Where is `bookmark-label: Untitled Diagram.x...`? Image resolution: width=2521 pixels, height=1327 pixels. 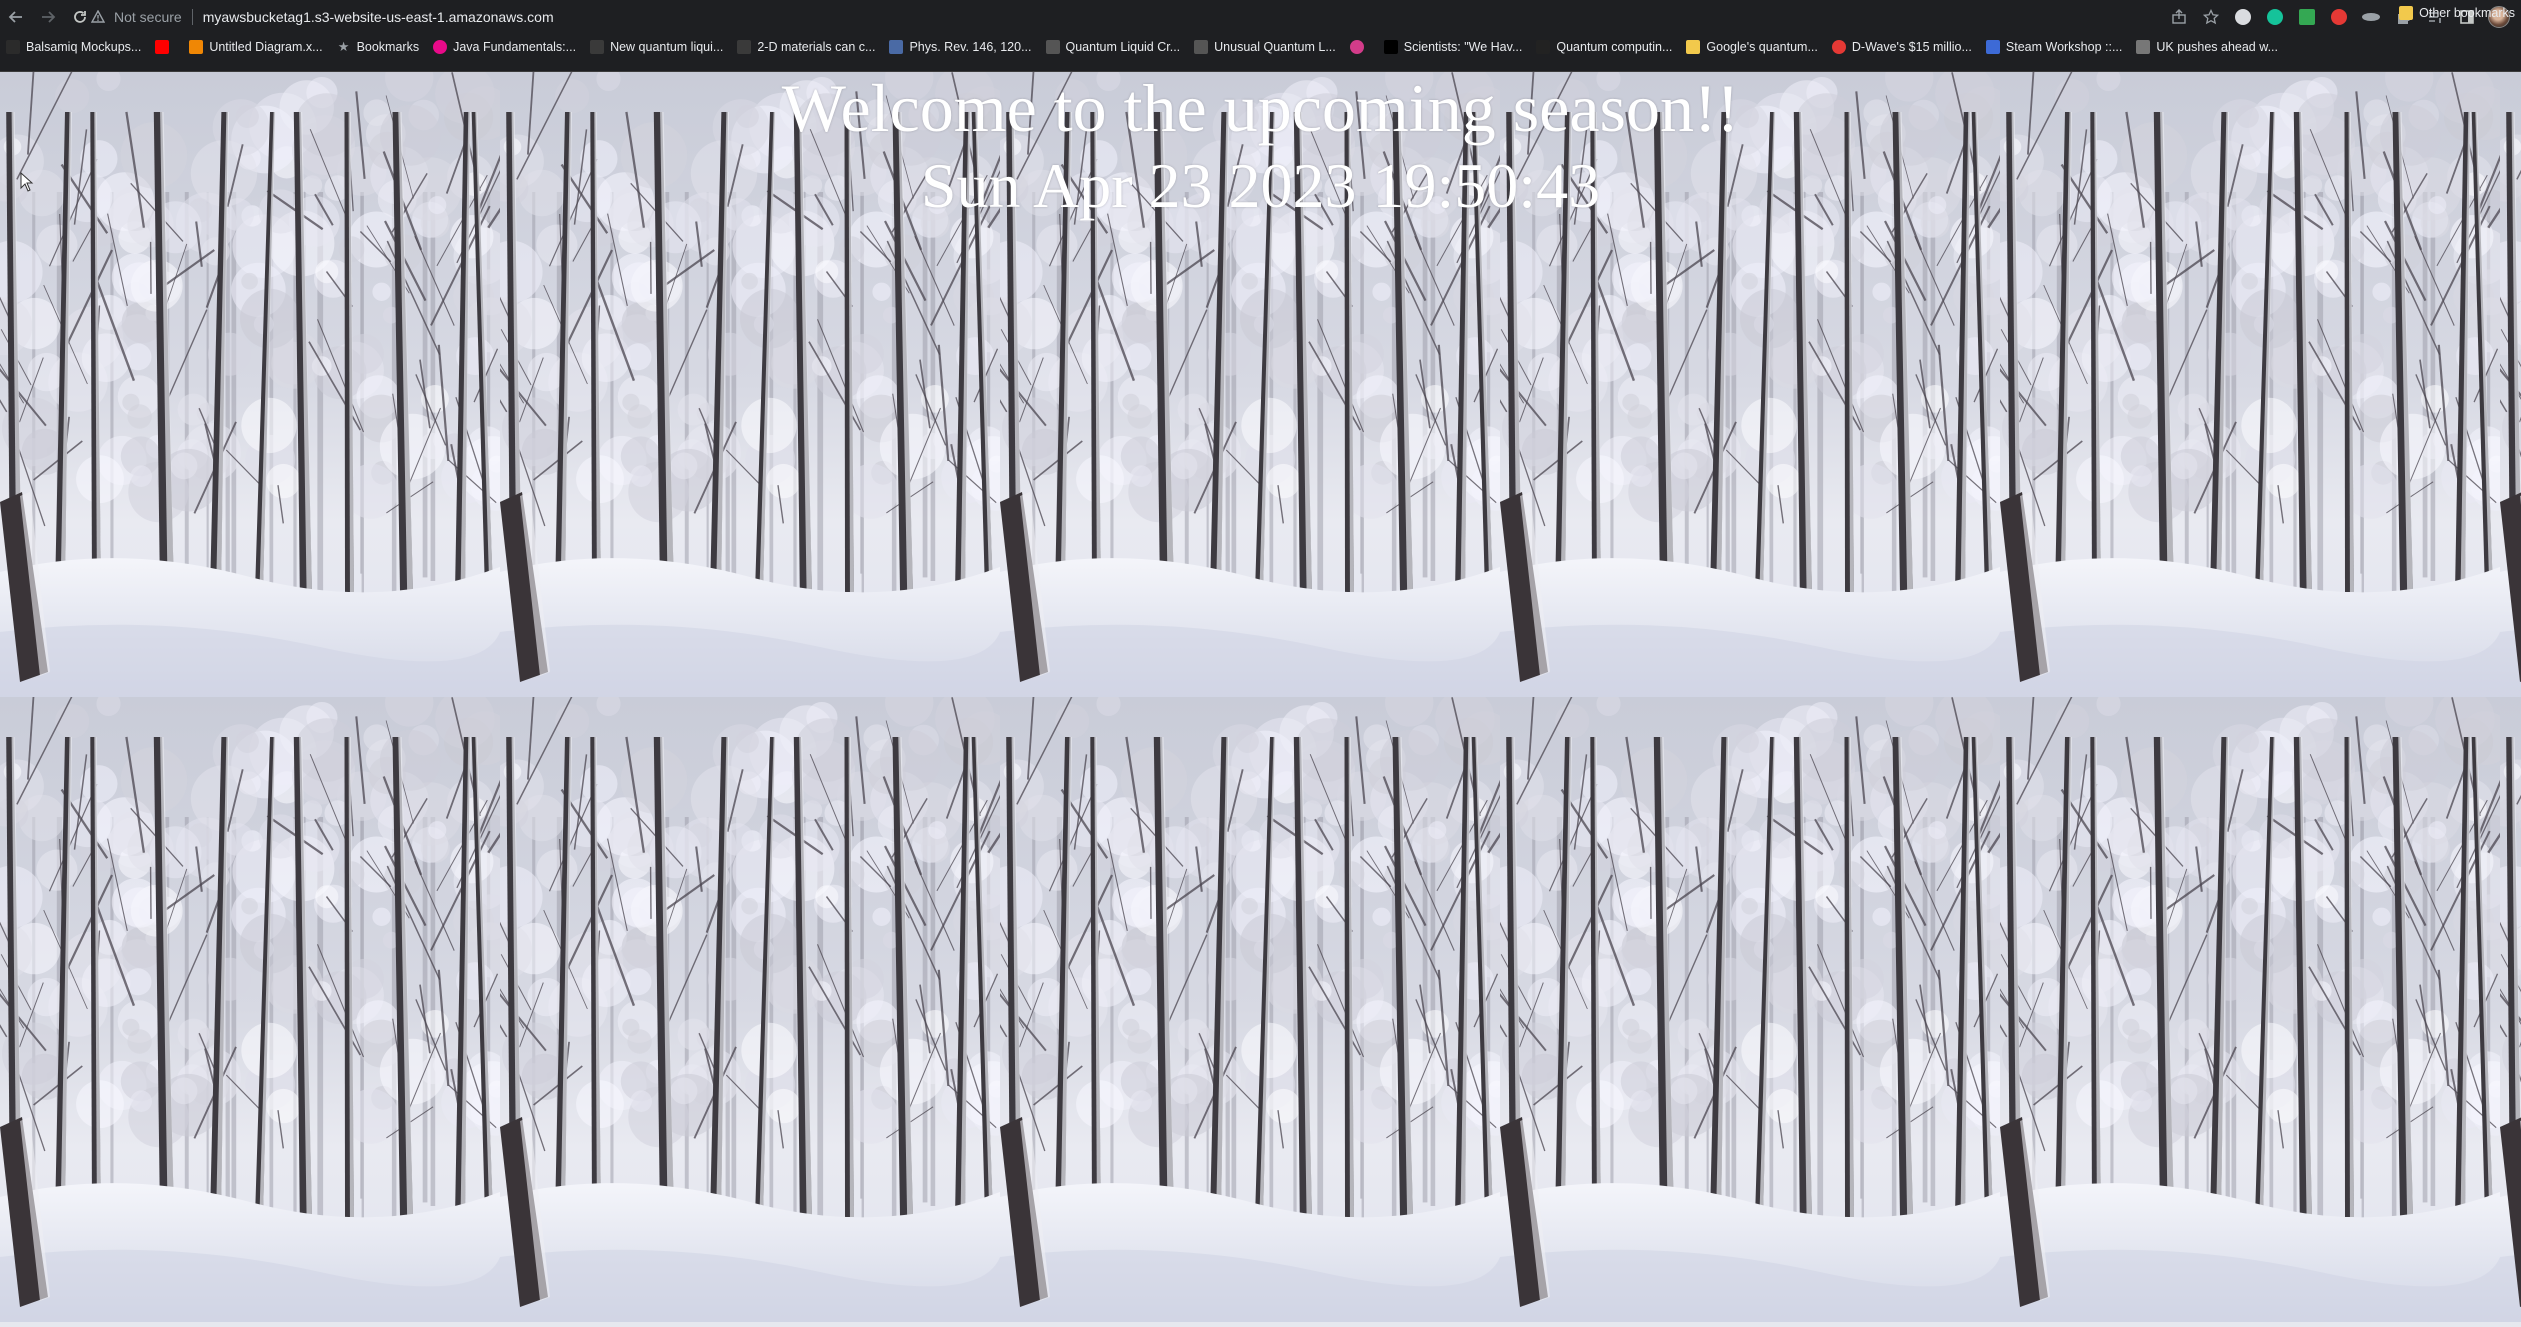
bookmark-label: Untitled Diagram.x... is located at coordinates (266, 47).